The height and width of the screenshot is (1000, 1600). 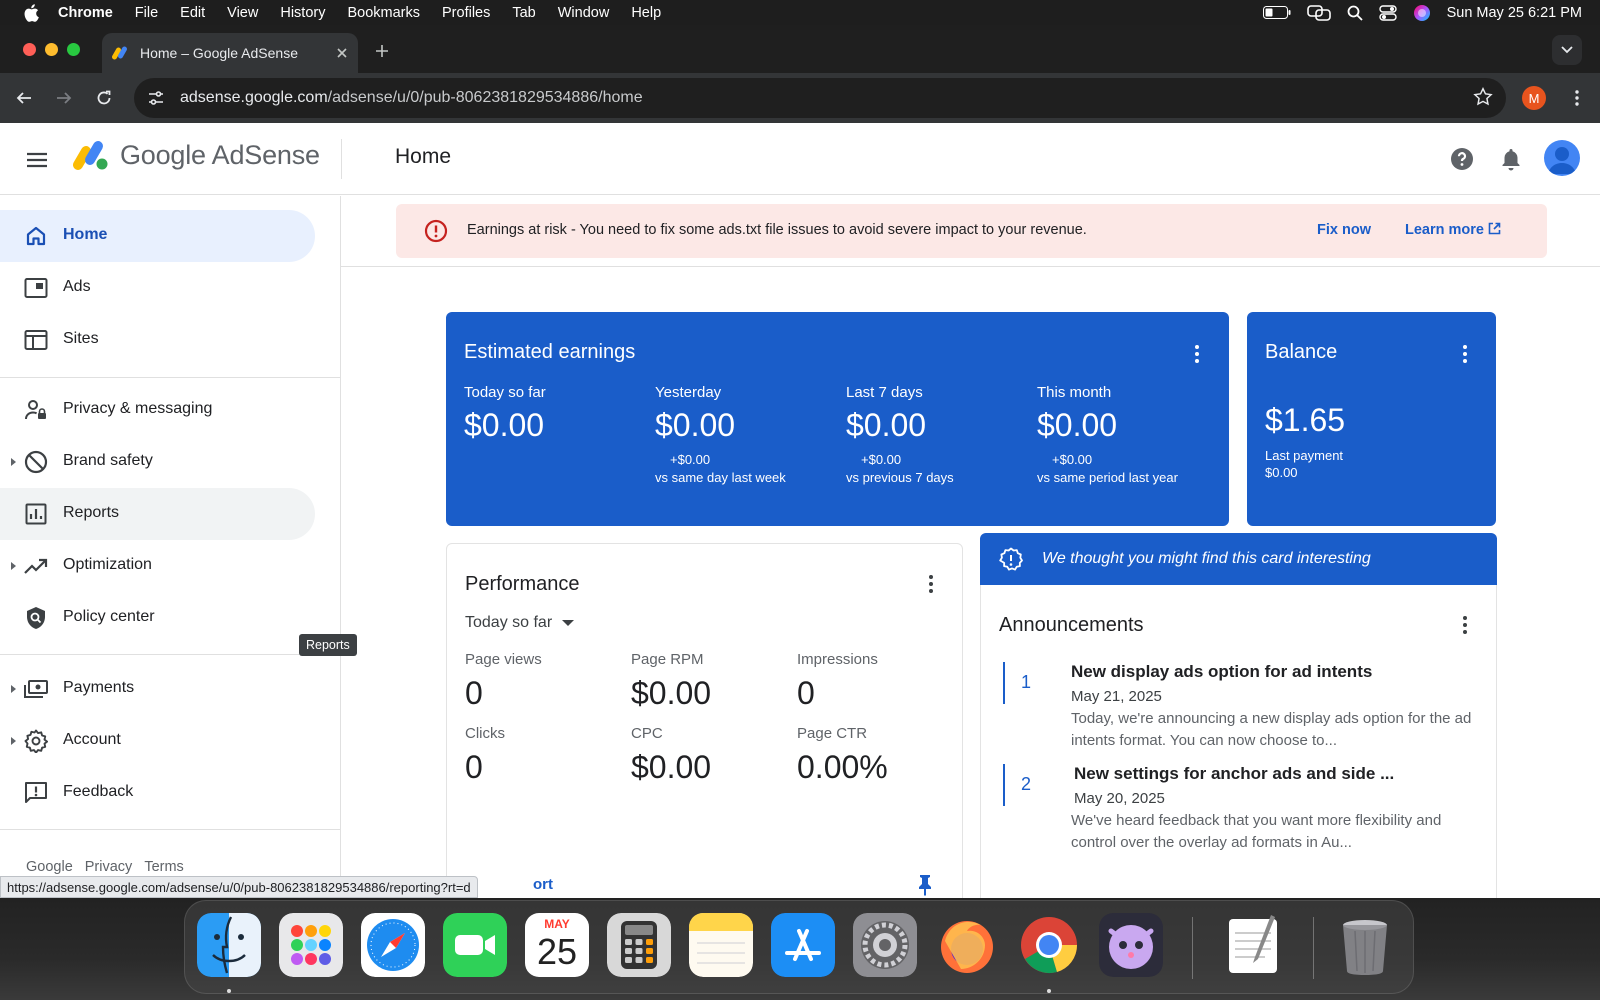 What do you see at coordinates (557, 945) in the screenshot?
I see `calendar-icon: MAY 25` at bounding box center [557, 945].